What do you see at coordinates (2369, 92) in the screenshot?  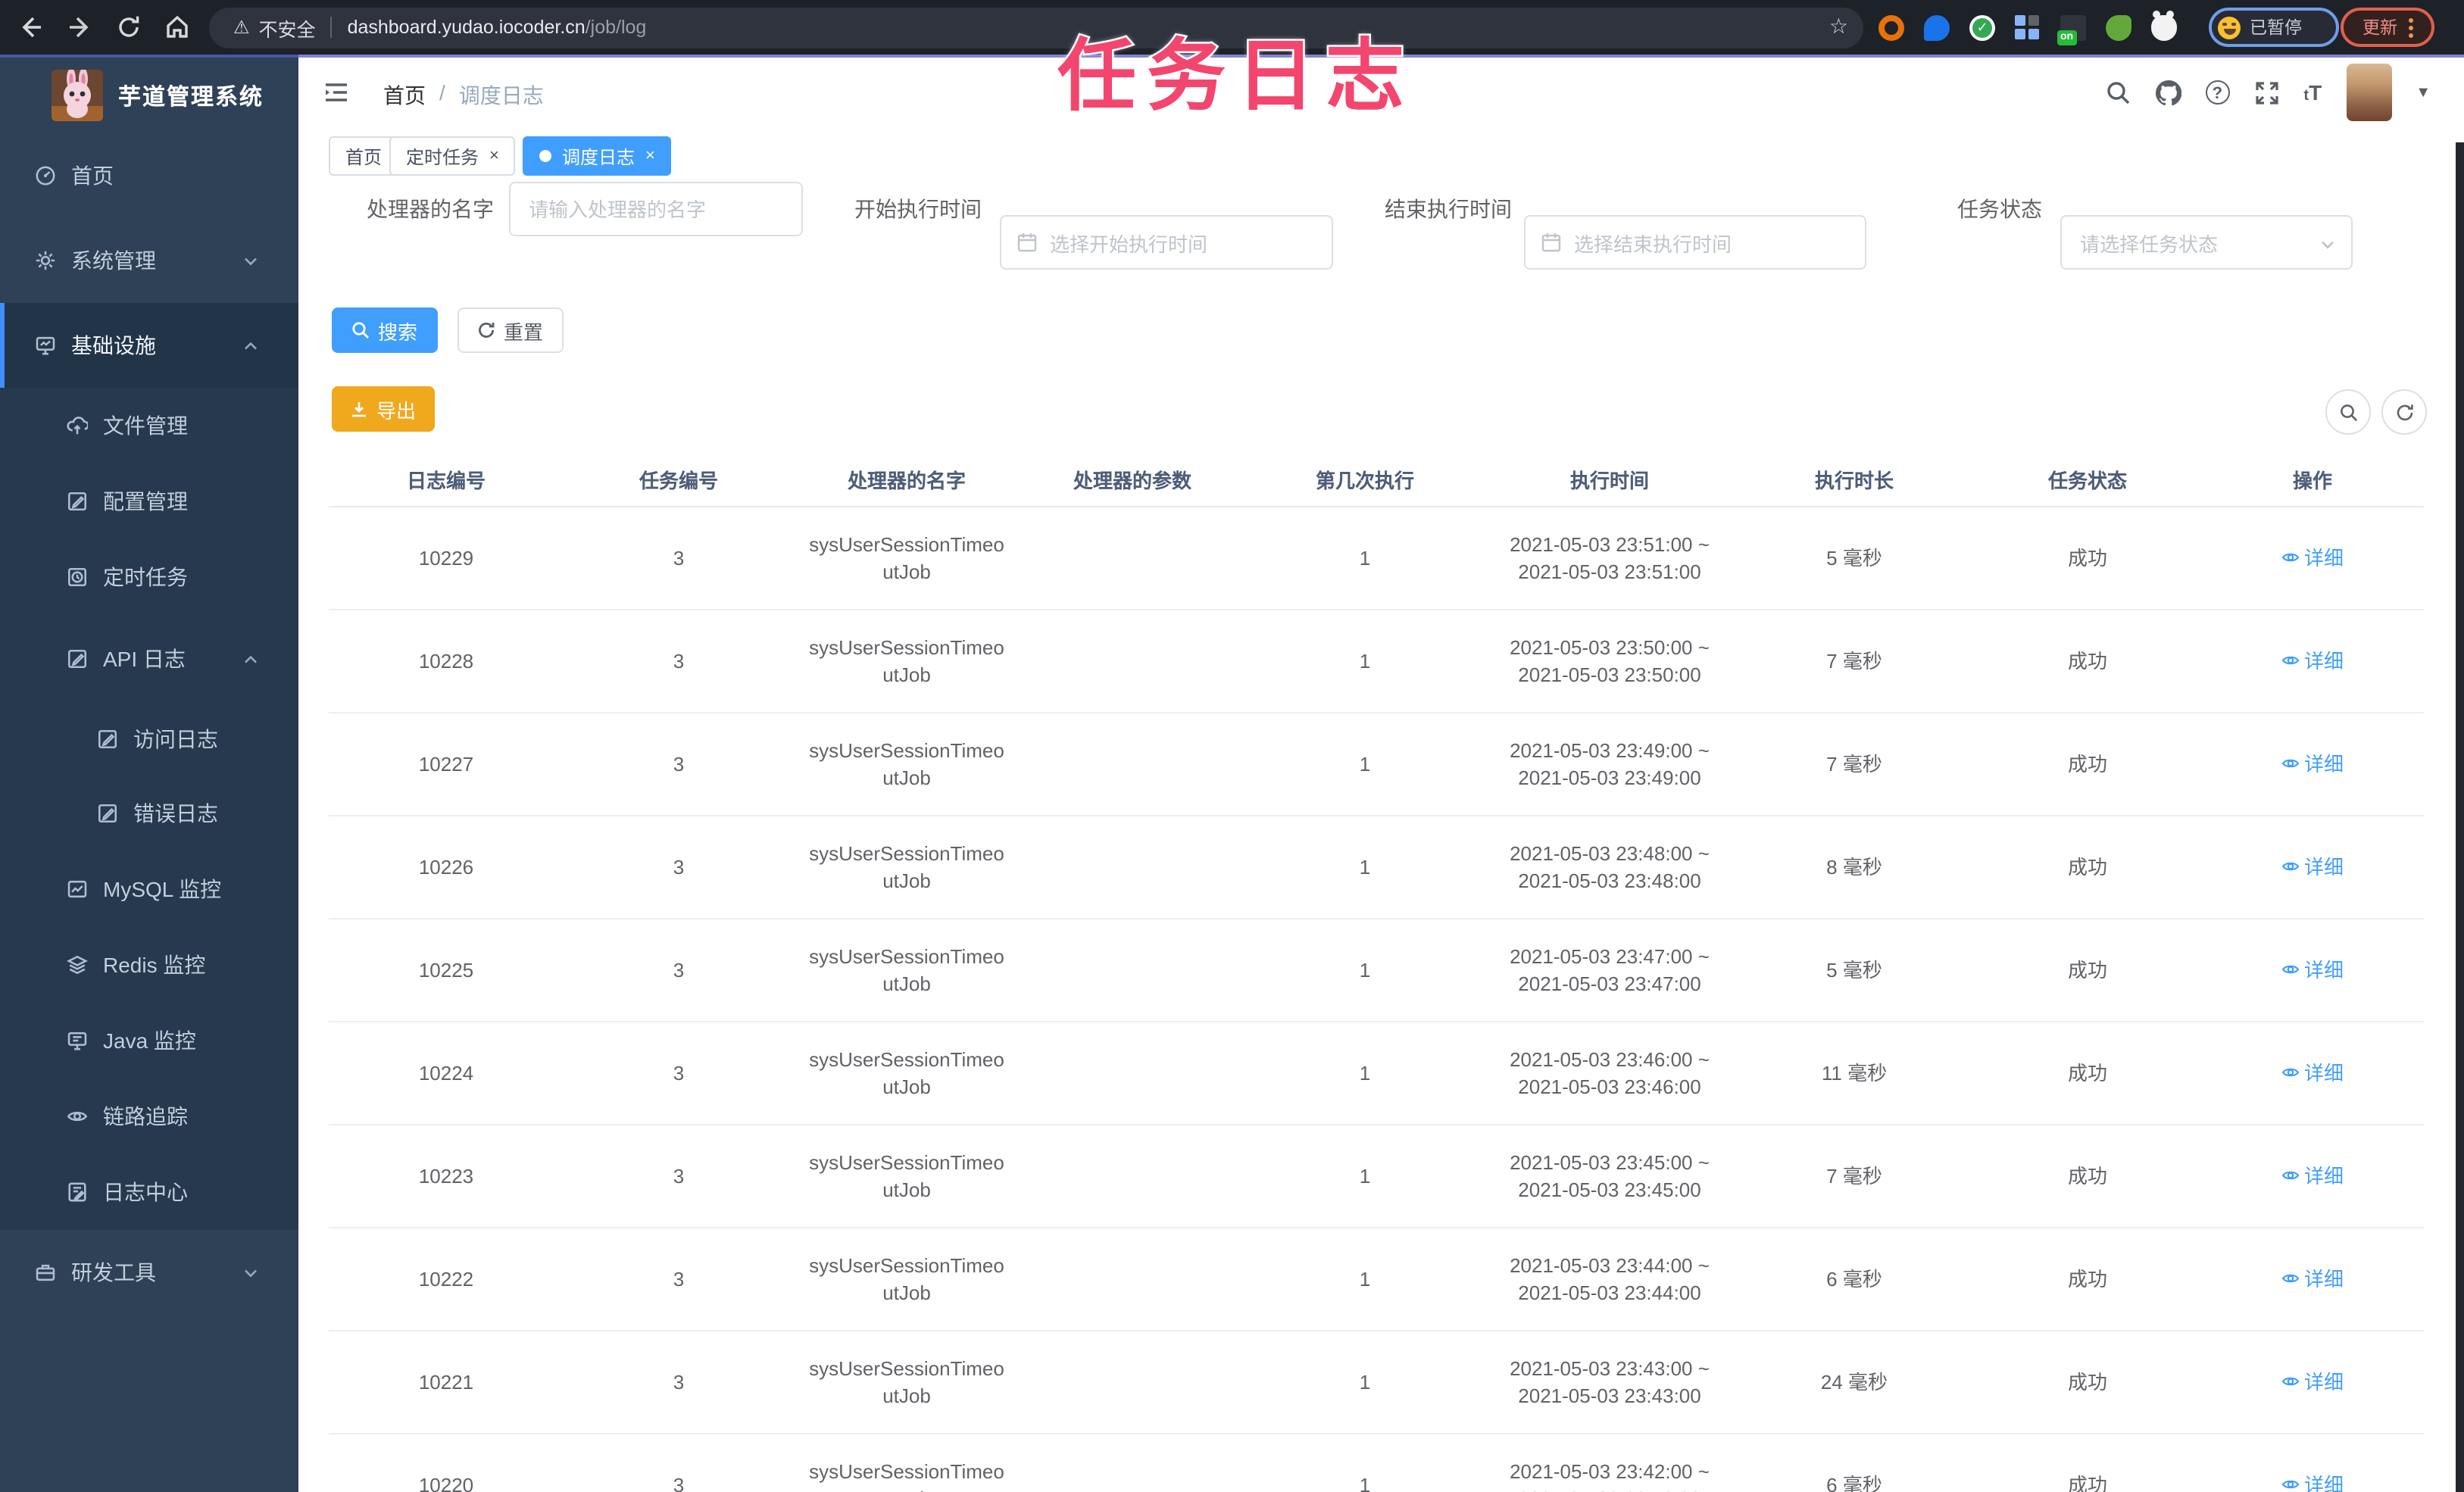 I see `user-avatar` at bounding box center [2369, 92].